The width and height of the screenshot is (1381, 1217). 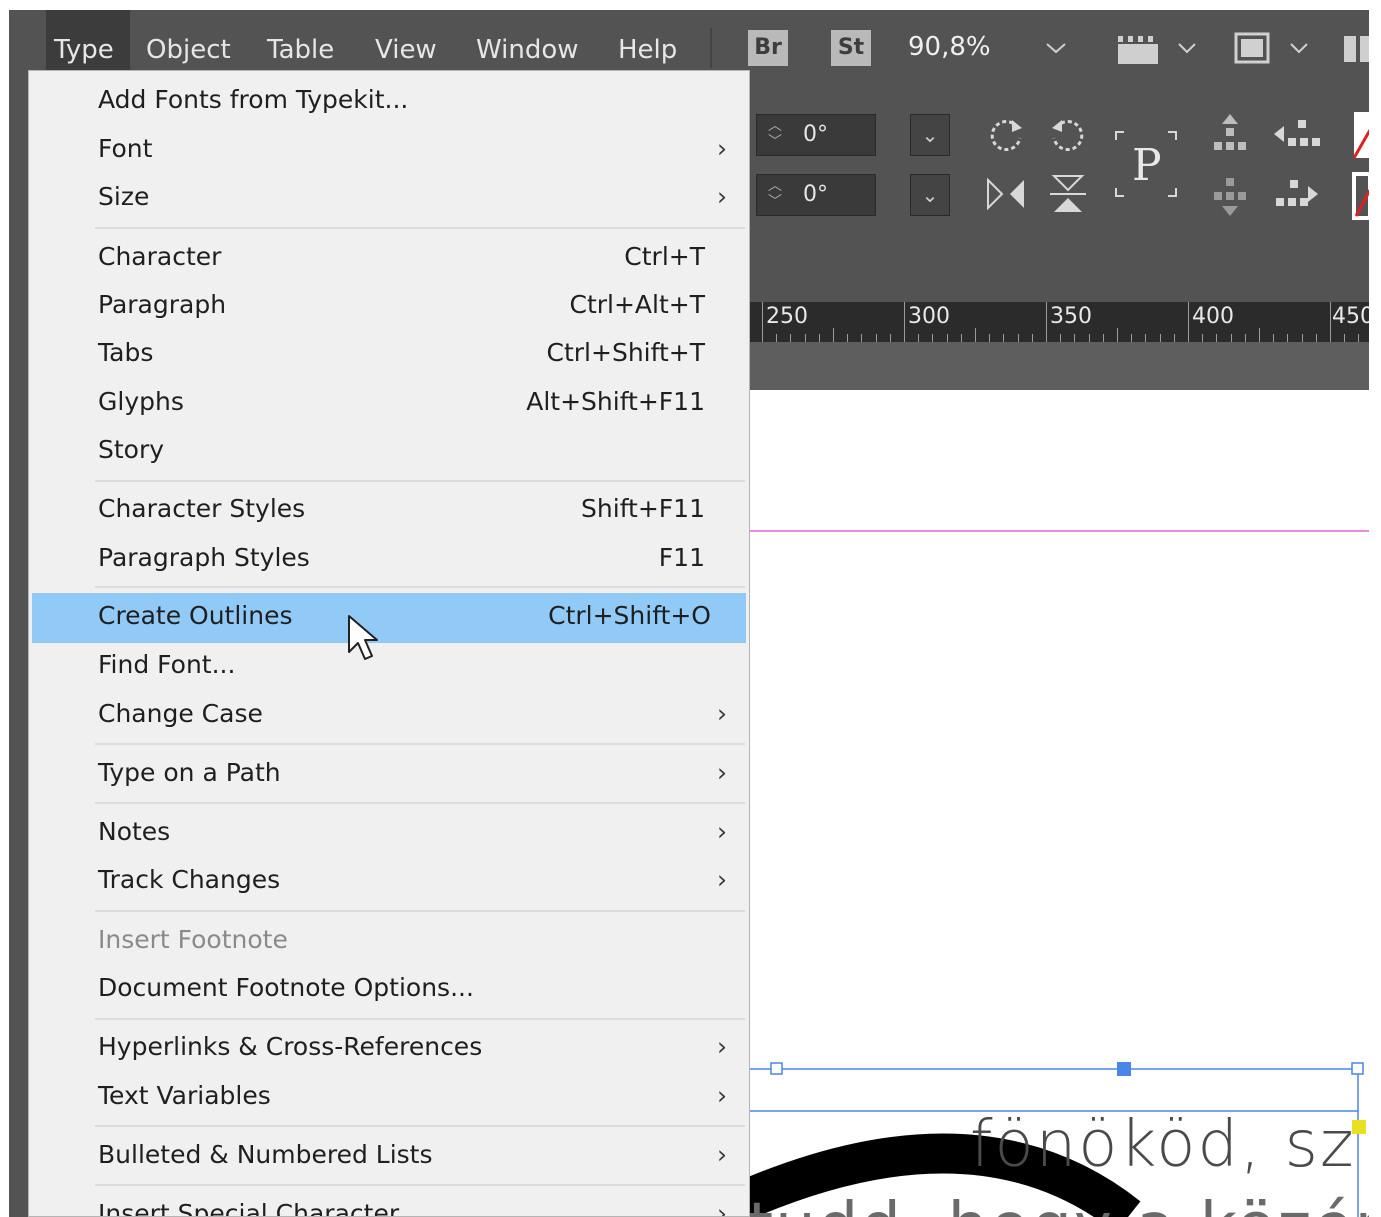 What do you see at coordinates (1056, 48) in the screenshot?
I see `zoom-chevron-down-icon` at bounding box center [1056, 48].